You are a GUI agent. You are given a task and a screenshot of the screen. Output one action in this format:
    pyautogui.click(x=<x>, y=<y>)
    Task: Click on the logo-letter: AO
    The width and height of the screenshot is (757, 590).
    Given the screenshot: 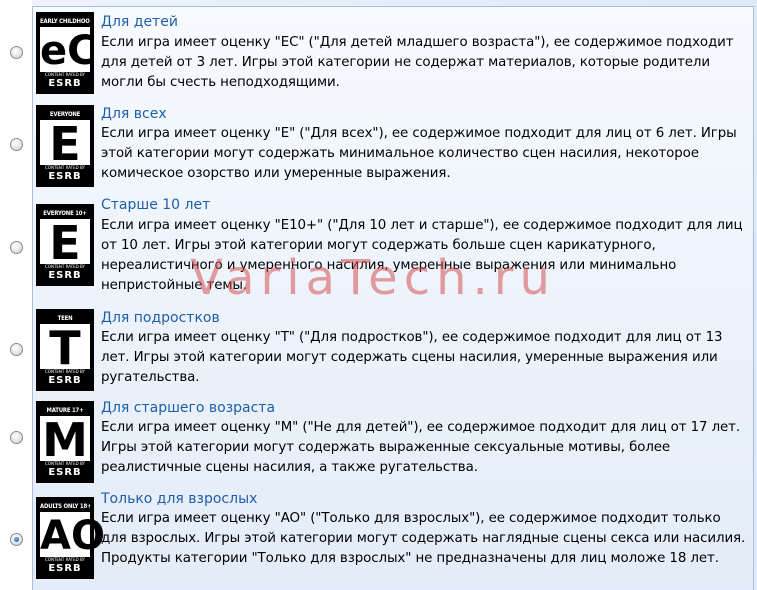 What is the action you would take?
    pyautogui.click(x=72, y=536)
    